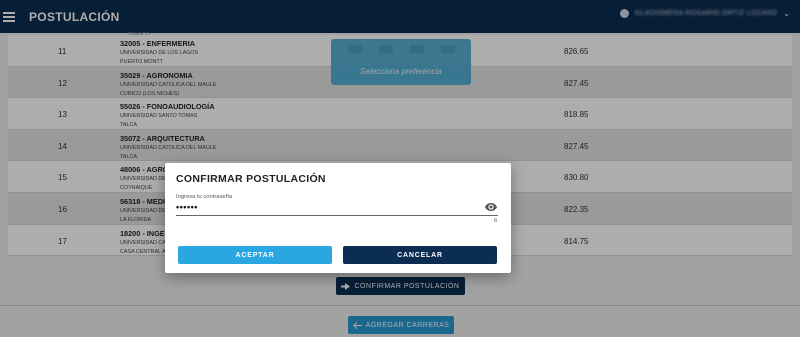 This screenshot has width=800, height=337. What do you see at coordinates (255, 255) in the screenshot?
I see `accept-button: ACEPTAR` at bounding box center [255, 255].